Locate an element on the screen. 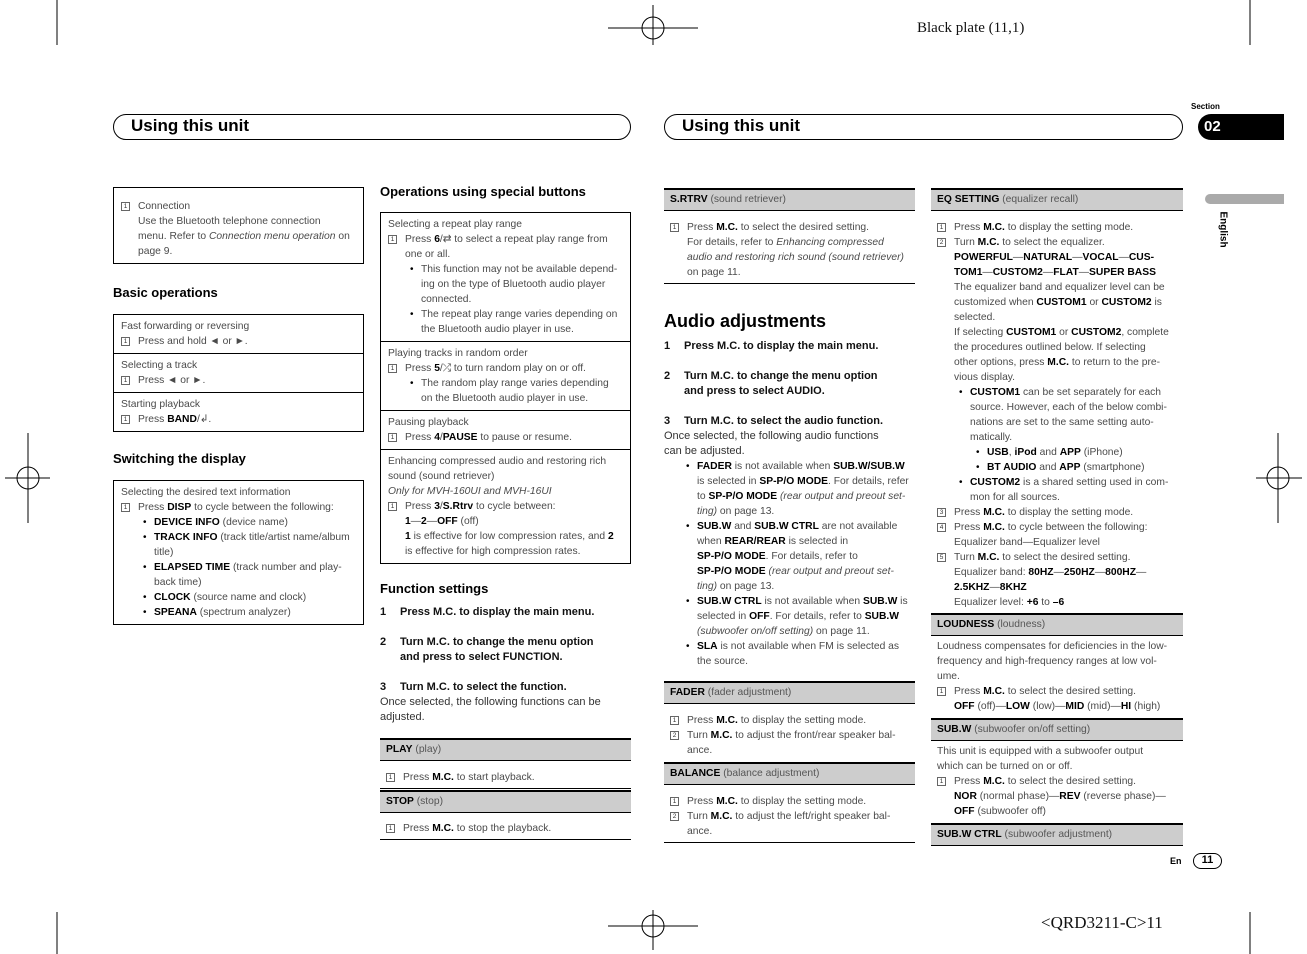  line-text: page 9. is located at coordinates (155, 251).